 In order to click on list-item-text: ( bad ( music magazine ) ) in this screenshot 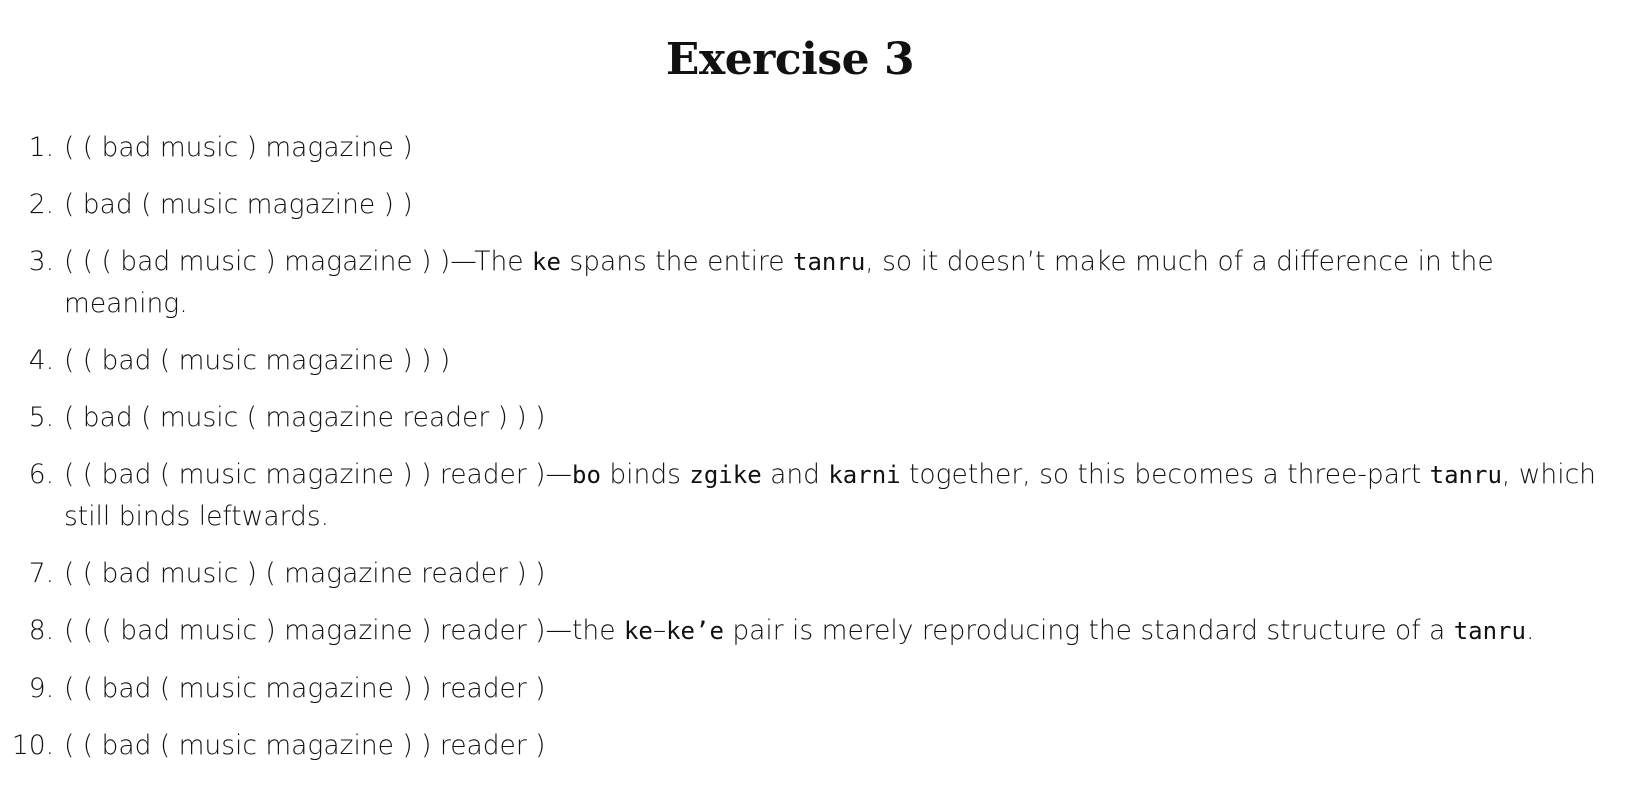, I will do `click(238, 204)`.